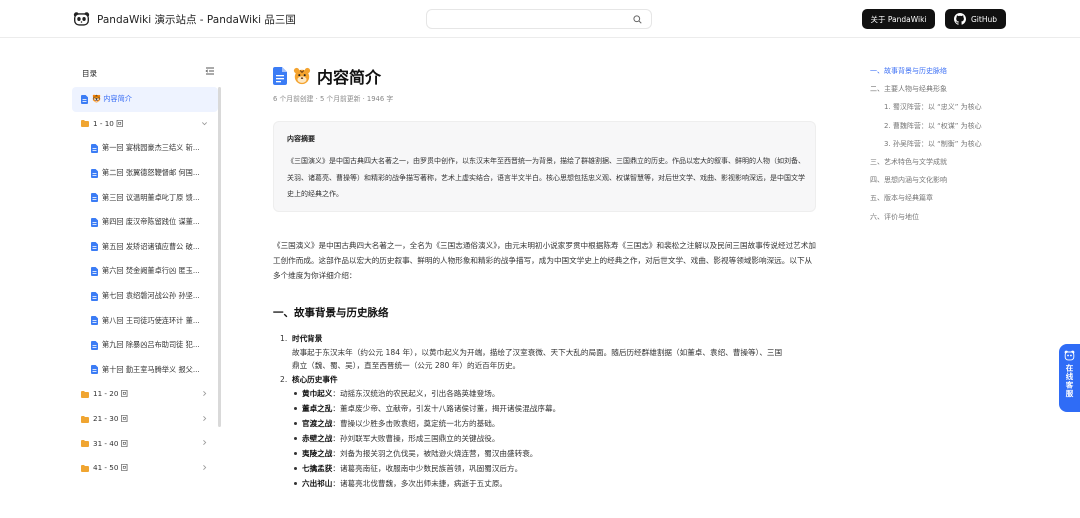 The height and width of the screenshot is (518, 1080). What do you see at coordinates (547, 483) in the screenshot?
I see `bullet-item: 六出祁山：诸葛亮北伐曹魏，多次出师未捷，病逝于五丈原。` at bounding box center [547, 483].